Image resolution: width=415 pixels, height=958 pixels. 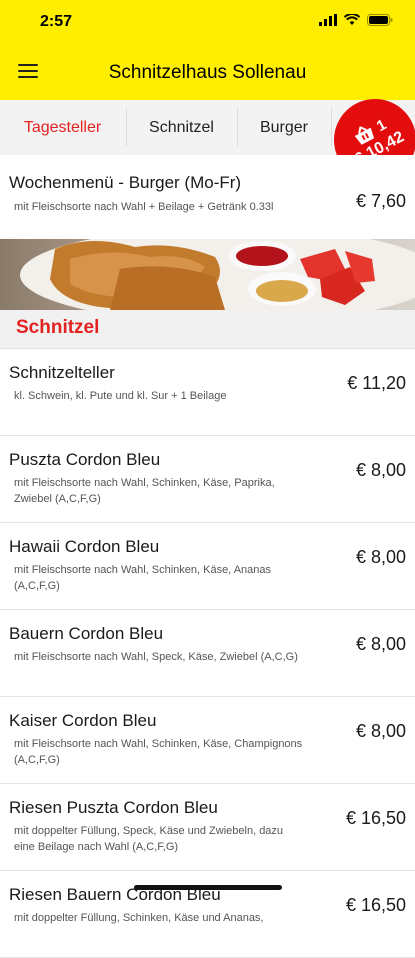 I want to click on tab-tagesteller: Tagesteller, so click(x=62, y=127).